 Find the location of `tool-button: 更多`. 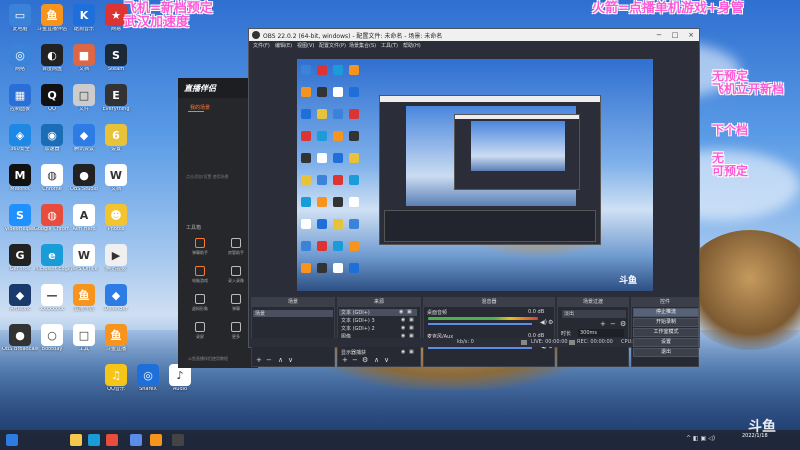

tool-button: 更多 is located at coordinates (236, 334).